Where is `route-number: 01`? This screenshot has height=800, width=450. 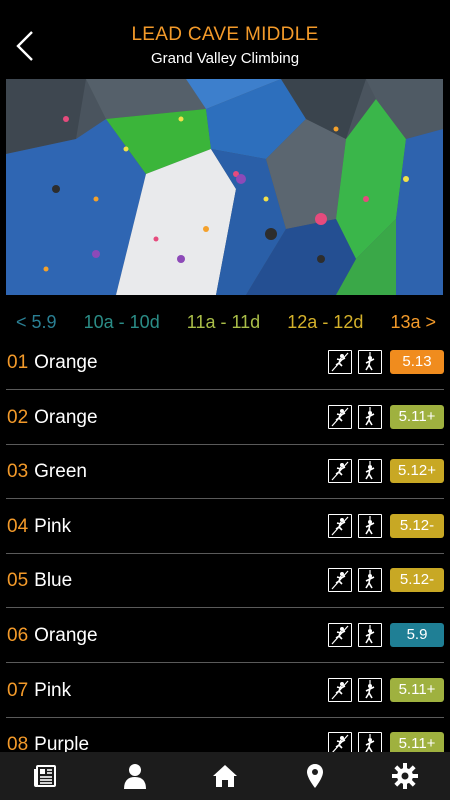
route-number: 01 is located at coordinates (18, 362).